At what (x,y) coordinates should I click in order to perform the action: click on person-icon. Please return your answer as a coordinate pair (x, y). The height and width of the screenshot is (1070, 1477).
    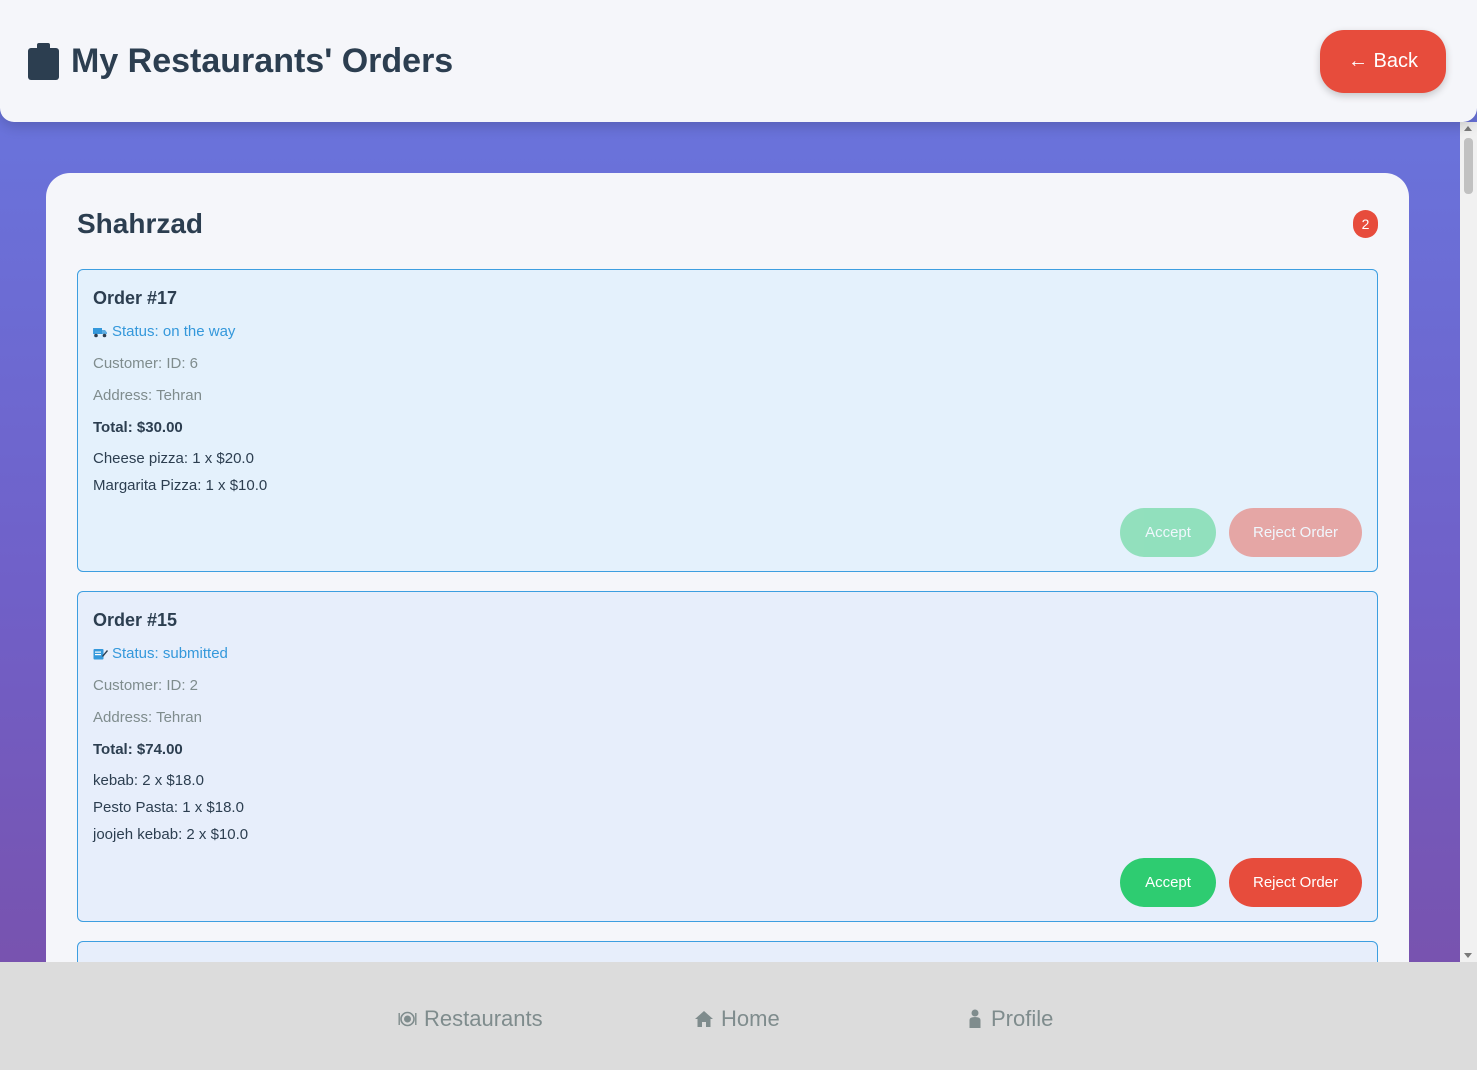
    Looking at the image, I should click on (975, 1018).